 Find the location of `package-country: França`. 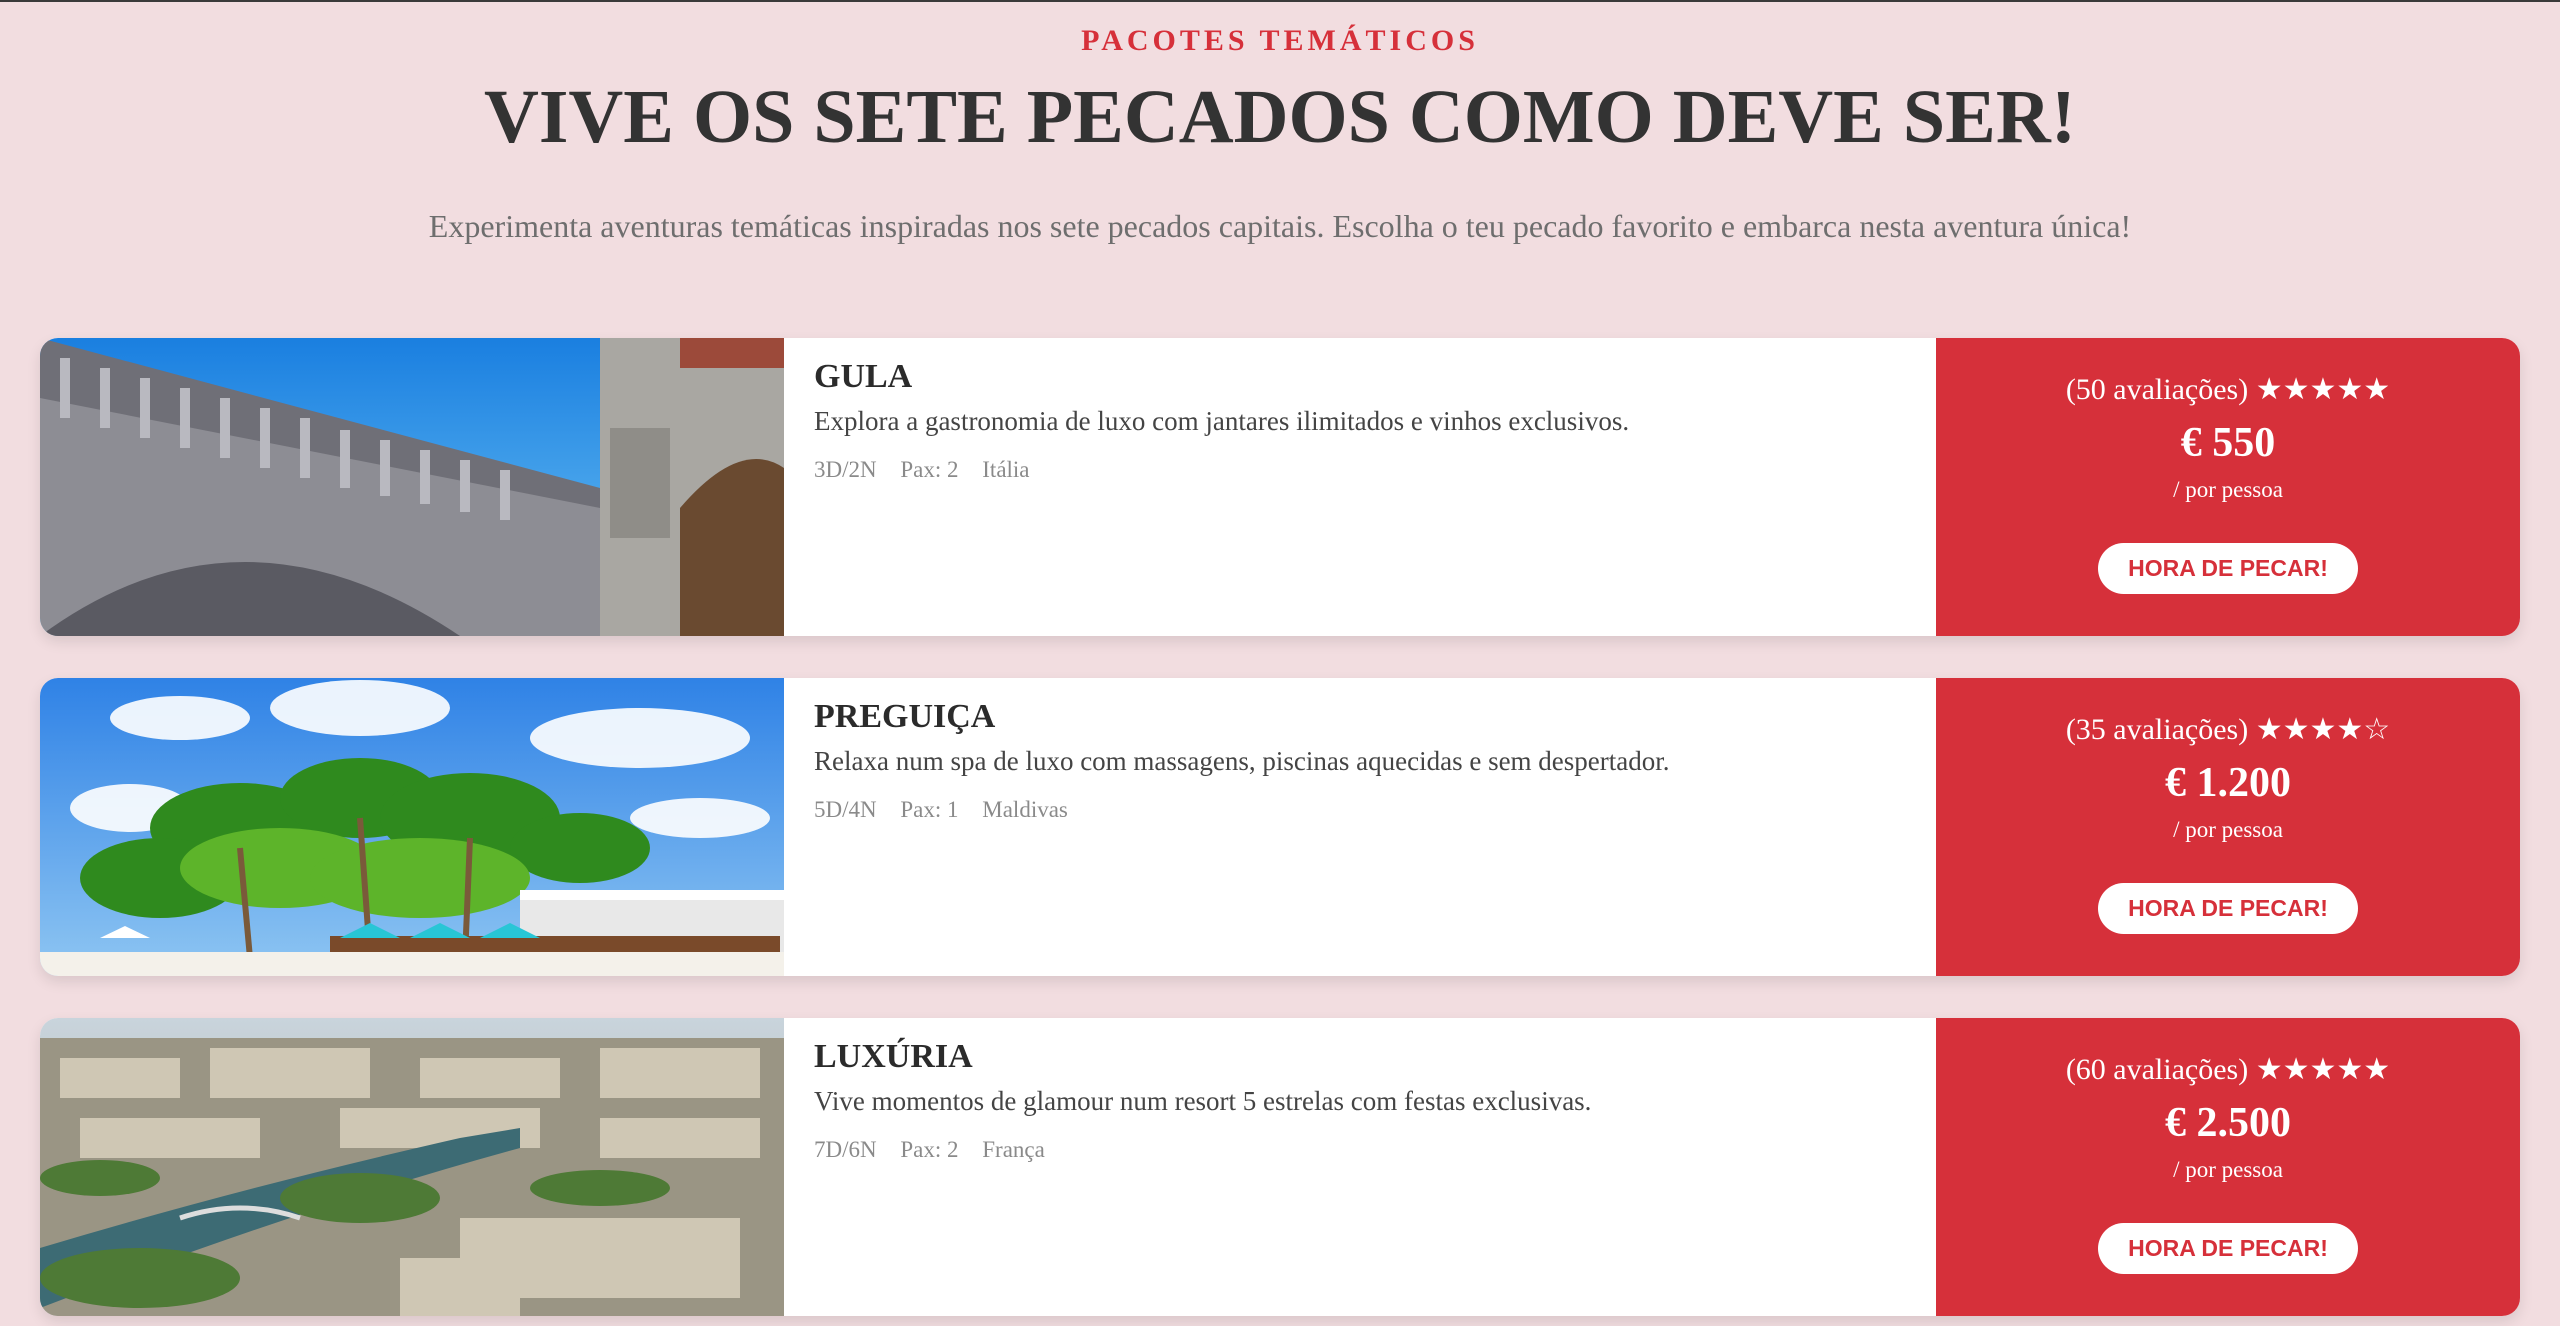

package-country: França is located at coordinates (1013, 1149).